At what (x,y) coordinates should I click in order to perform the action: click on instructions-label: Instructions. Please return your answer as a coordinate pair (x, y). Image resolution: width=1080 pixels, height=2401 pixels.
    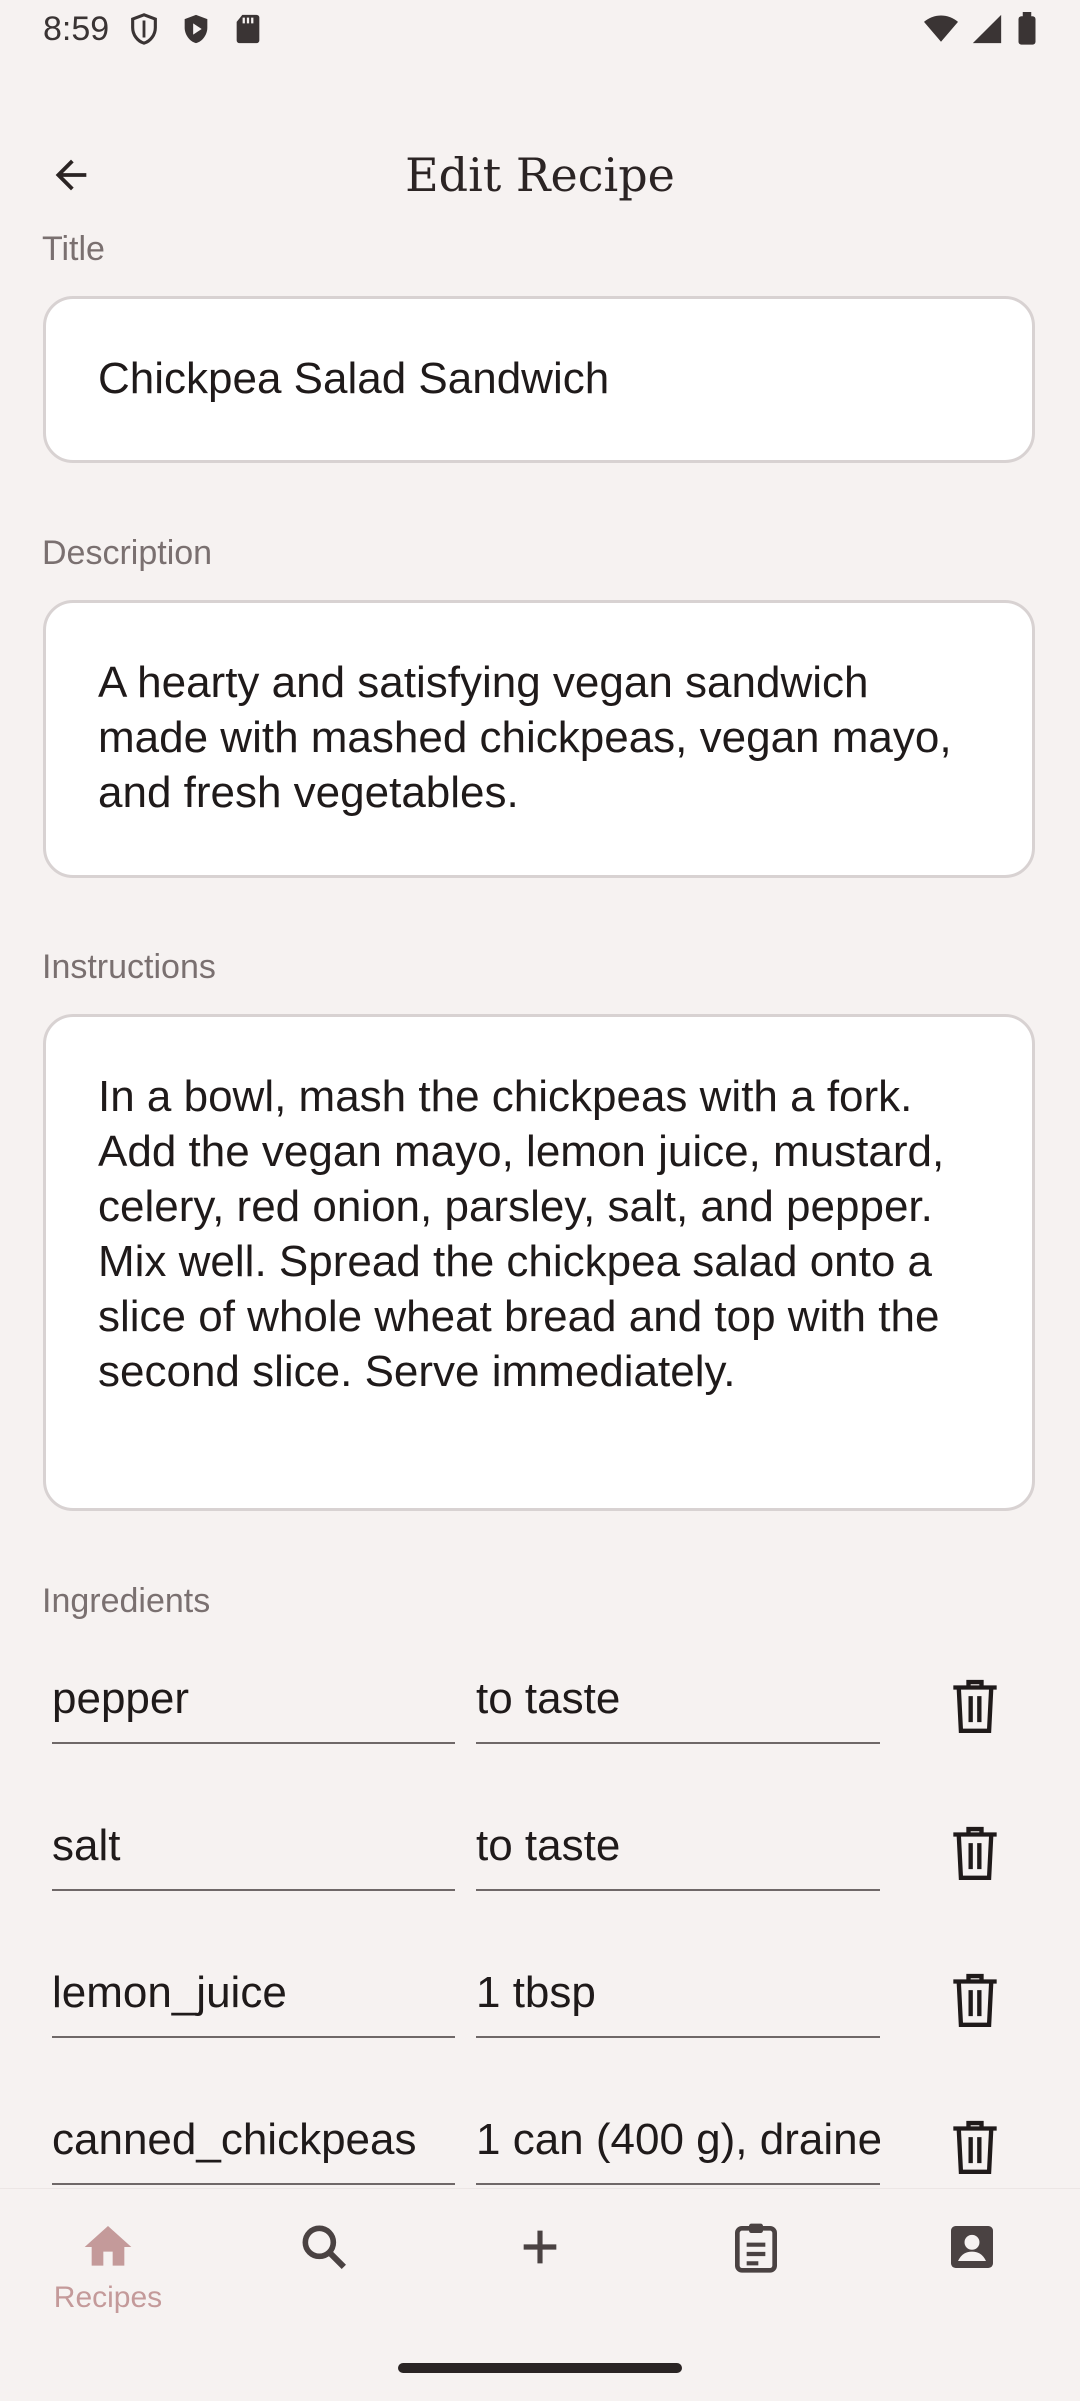
    Looking at the image, I should click on (129, 967).